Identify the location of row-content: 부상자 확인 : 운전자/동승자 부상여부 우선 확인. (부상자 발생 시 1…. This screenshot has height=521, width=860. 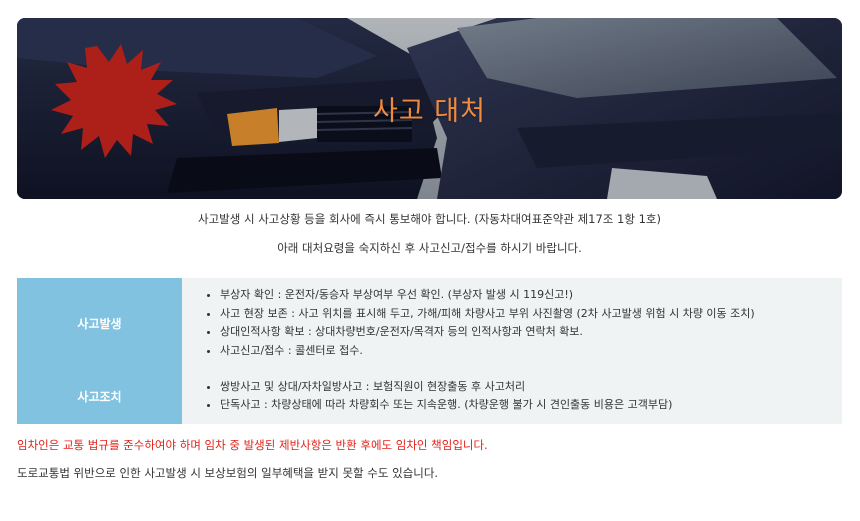
(512, 323).